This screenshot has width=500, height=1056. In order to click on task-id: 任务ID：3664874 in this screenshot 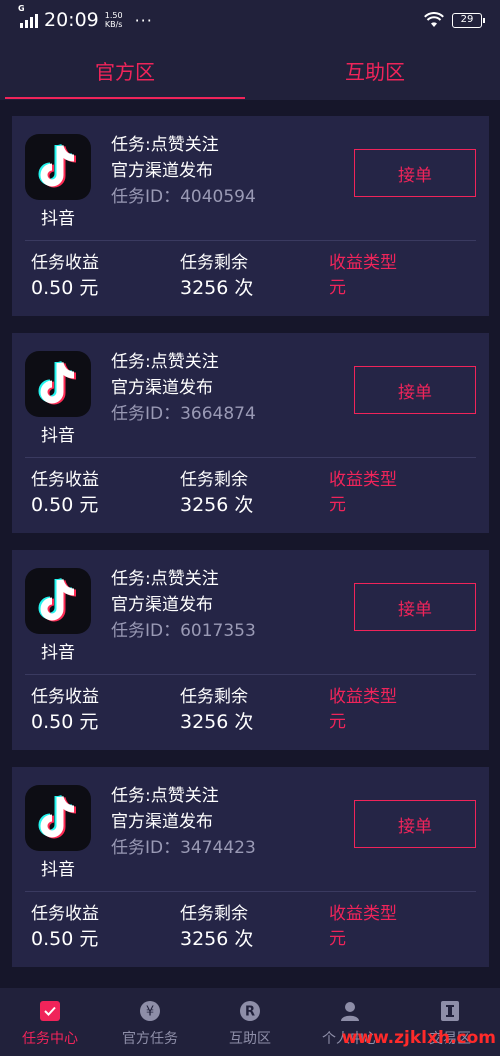, I will do `click(183, 414)`.